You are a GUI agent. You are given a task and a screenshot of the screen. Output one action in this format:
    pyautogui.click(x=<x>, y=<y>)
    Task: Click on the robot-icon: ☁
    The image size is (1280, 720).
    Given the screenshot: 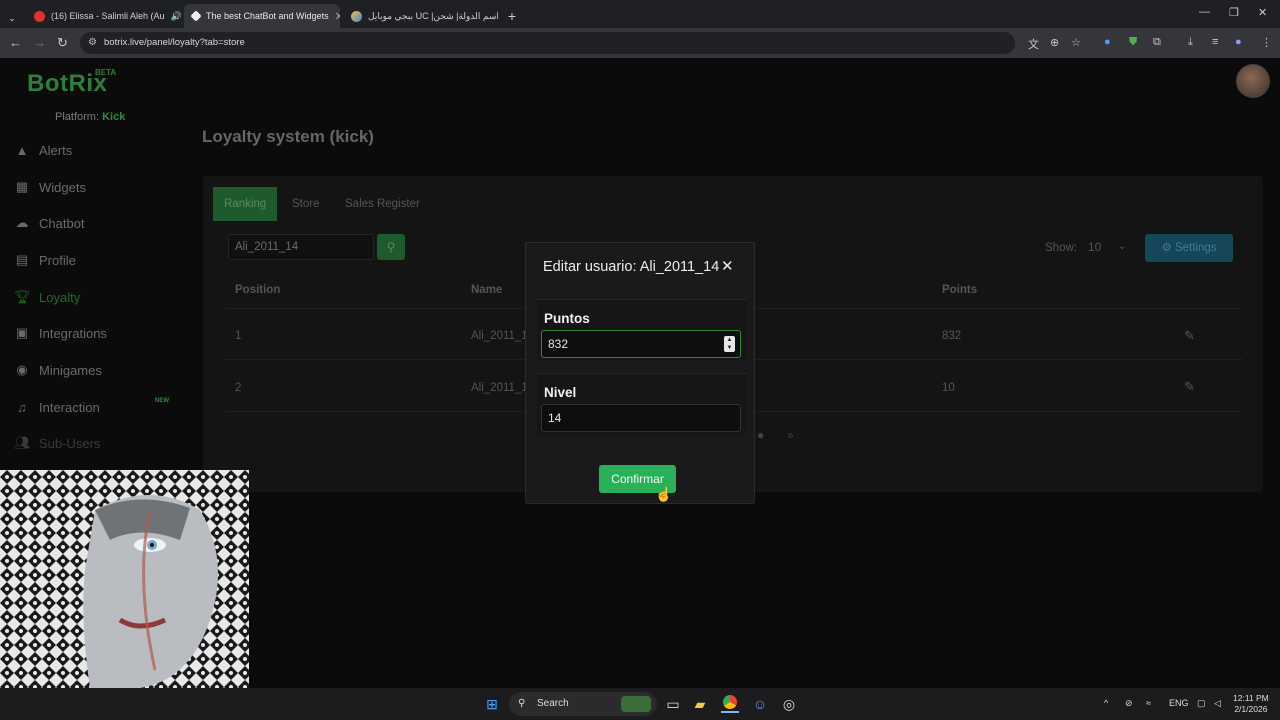 What is the action you would take?
    pyautogui.click(x=22, y=222)
    